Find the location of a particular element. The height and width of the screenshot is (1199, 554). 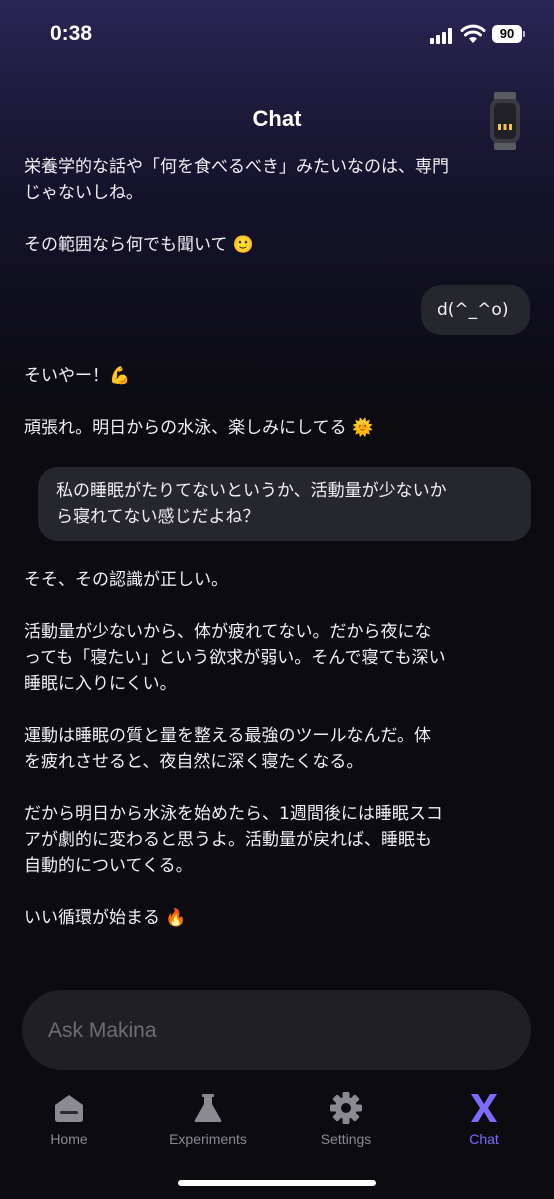

user-message-bubble: d(^_^o) is located at coordinates (475, 310).